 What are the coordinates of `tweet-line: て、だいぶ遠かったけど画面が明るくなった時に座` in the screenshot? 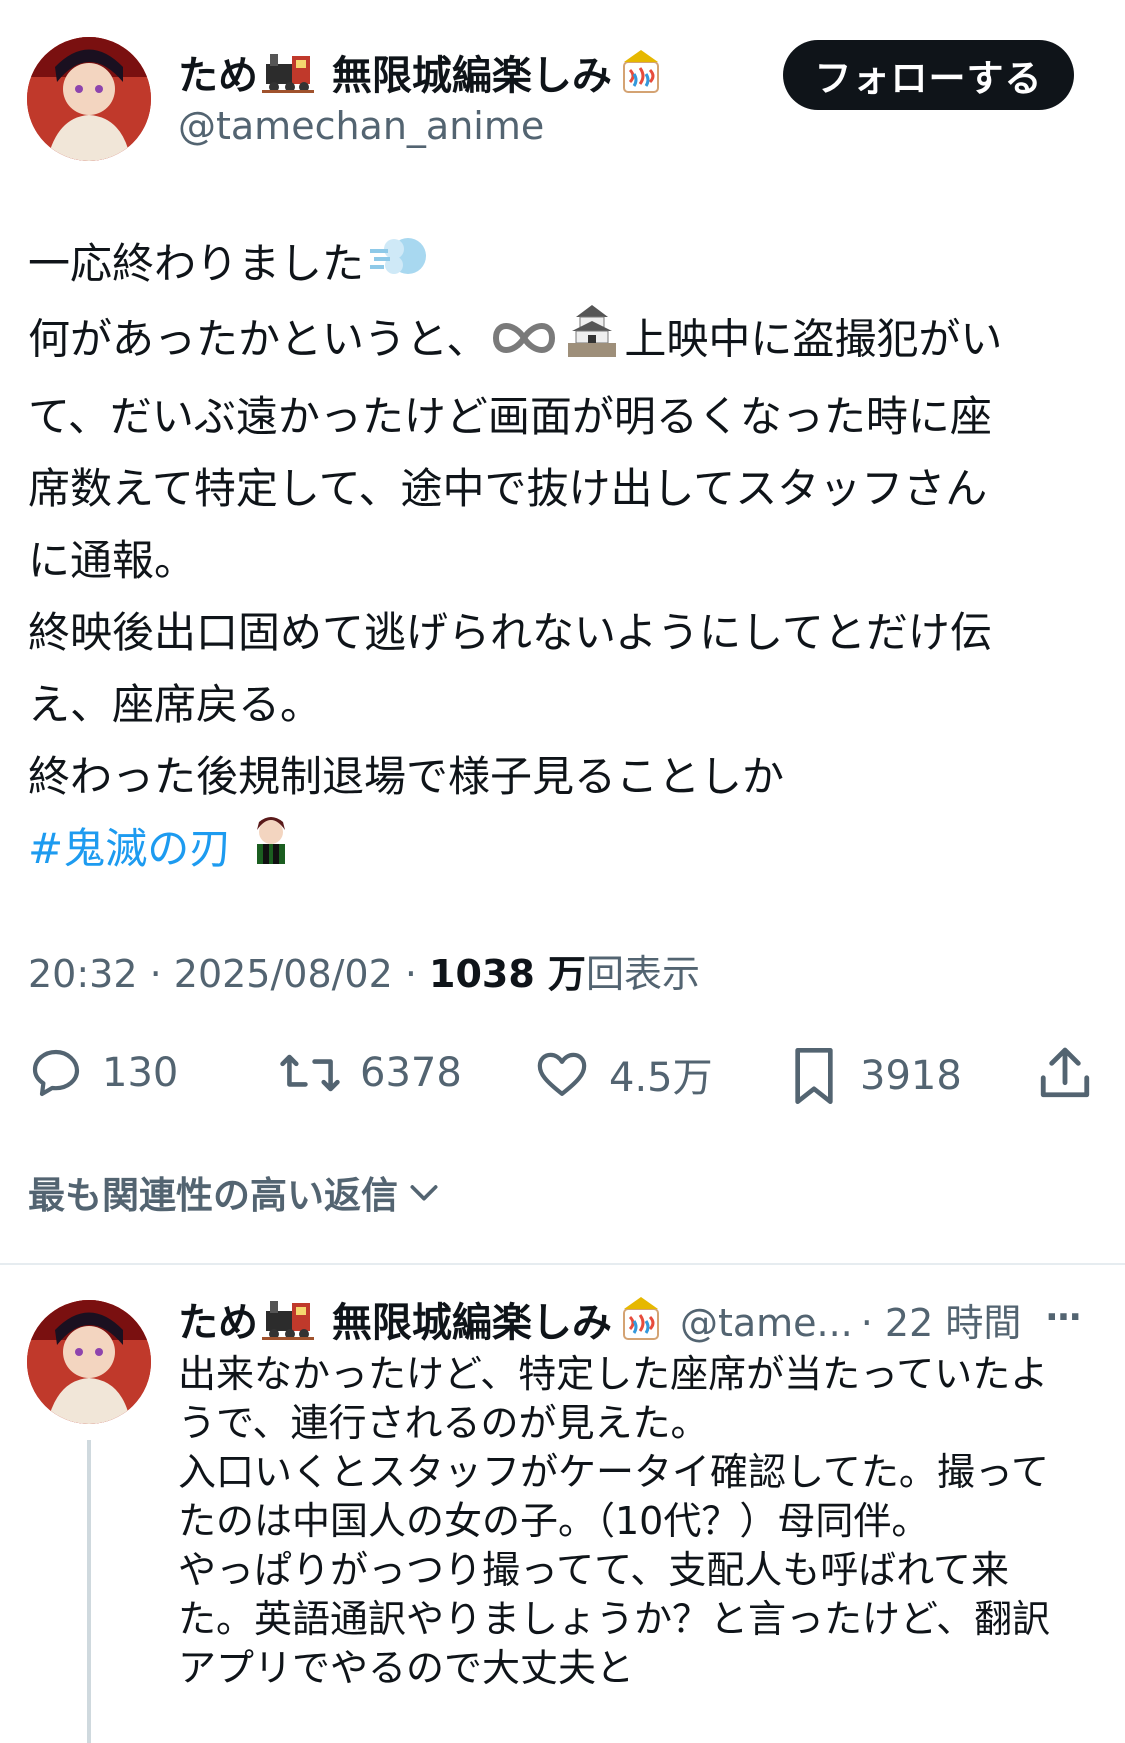 It's located at (510, 416).